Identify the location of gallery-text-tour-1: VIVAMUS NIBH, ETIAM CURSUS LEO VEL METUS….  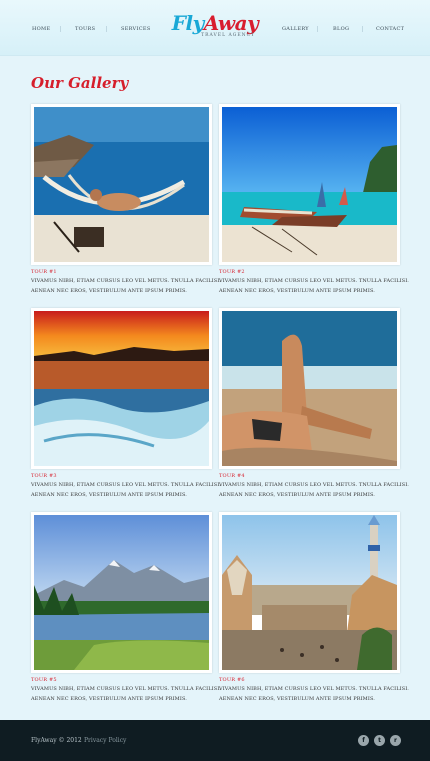
(126, 286).